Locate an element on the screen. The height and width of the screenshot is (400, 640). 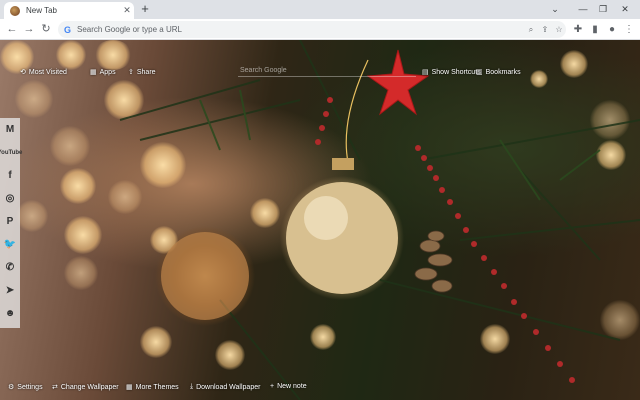
pinterest-icon: P is located at coordinates (10, 221).